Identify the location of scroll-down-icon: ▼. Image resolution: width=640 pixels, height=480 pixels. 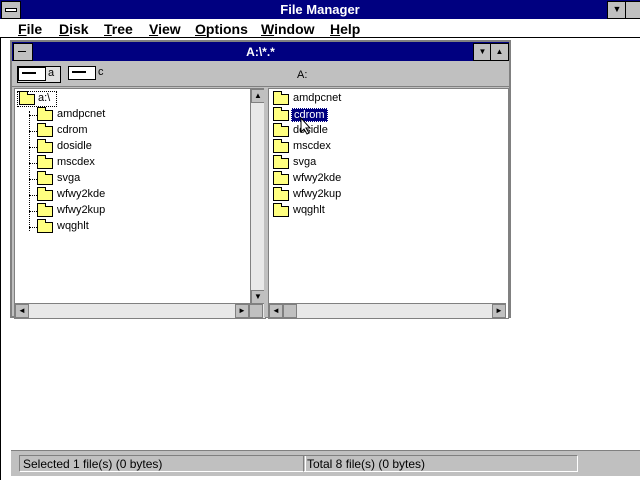
(258, 297).